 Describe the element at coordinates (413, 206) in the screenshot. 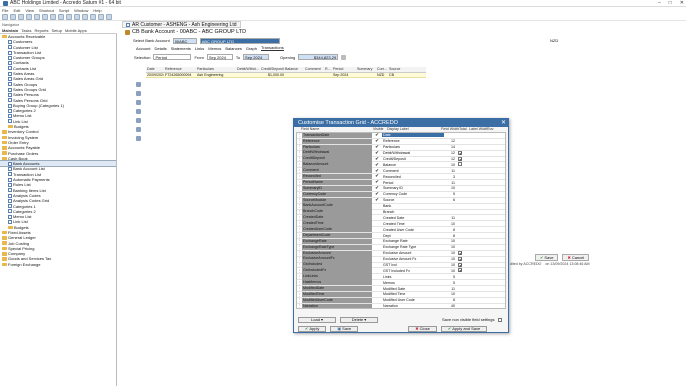

I see `display-label: Bank` at that location.